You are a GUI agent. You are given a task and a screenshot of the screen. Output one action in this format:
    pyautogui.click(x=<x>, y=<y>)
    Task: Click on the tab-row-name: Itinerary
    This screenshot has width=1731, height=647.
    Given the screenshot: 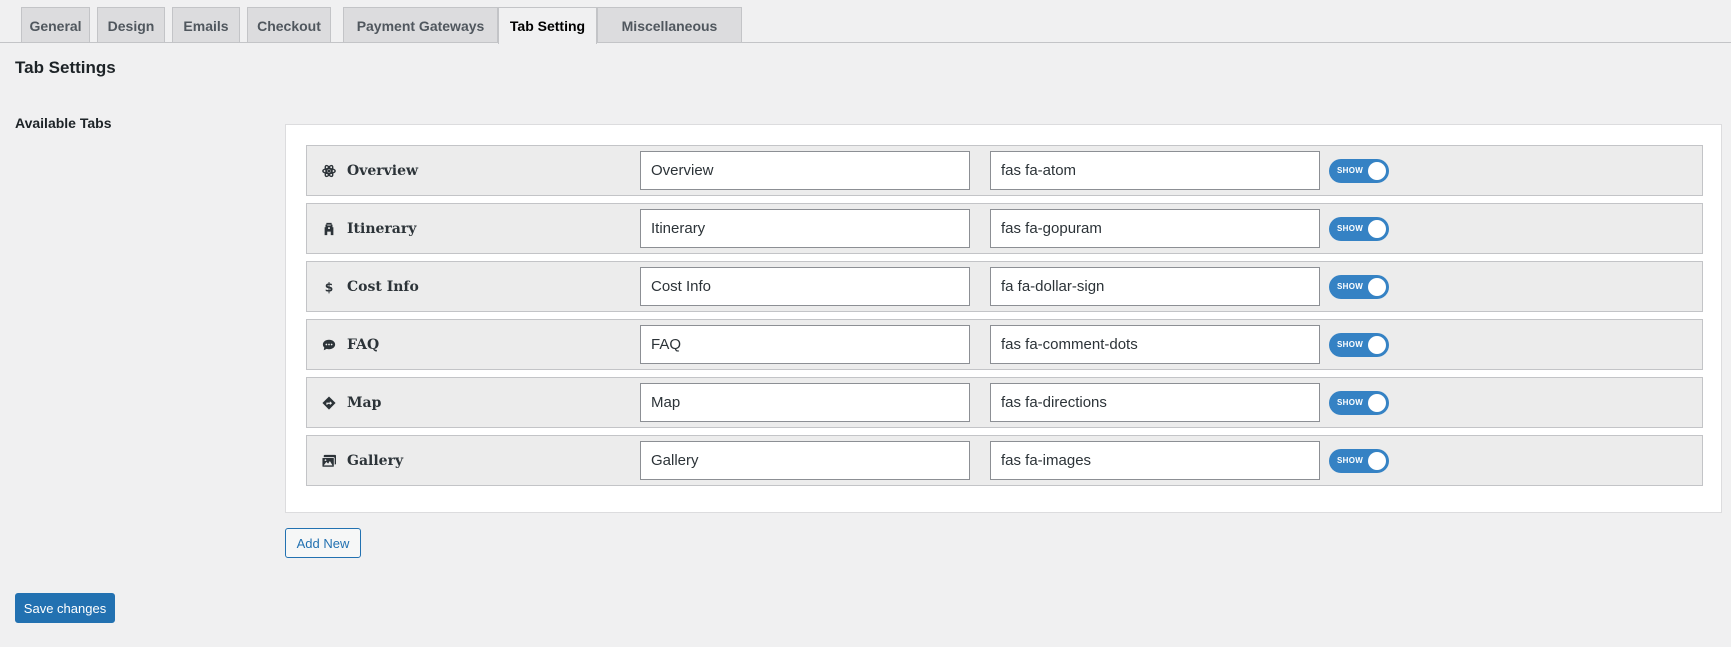 What is the action you would take?
    pyautogui.click(x=368, y=228)
    